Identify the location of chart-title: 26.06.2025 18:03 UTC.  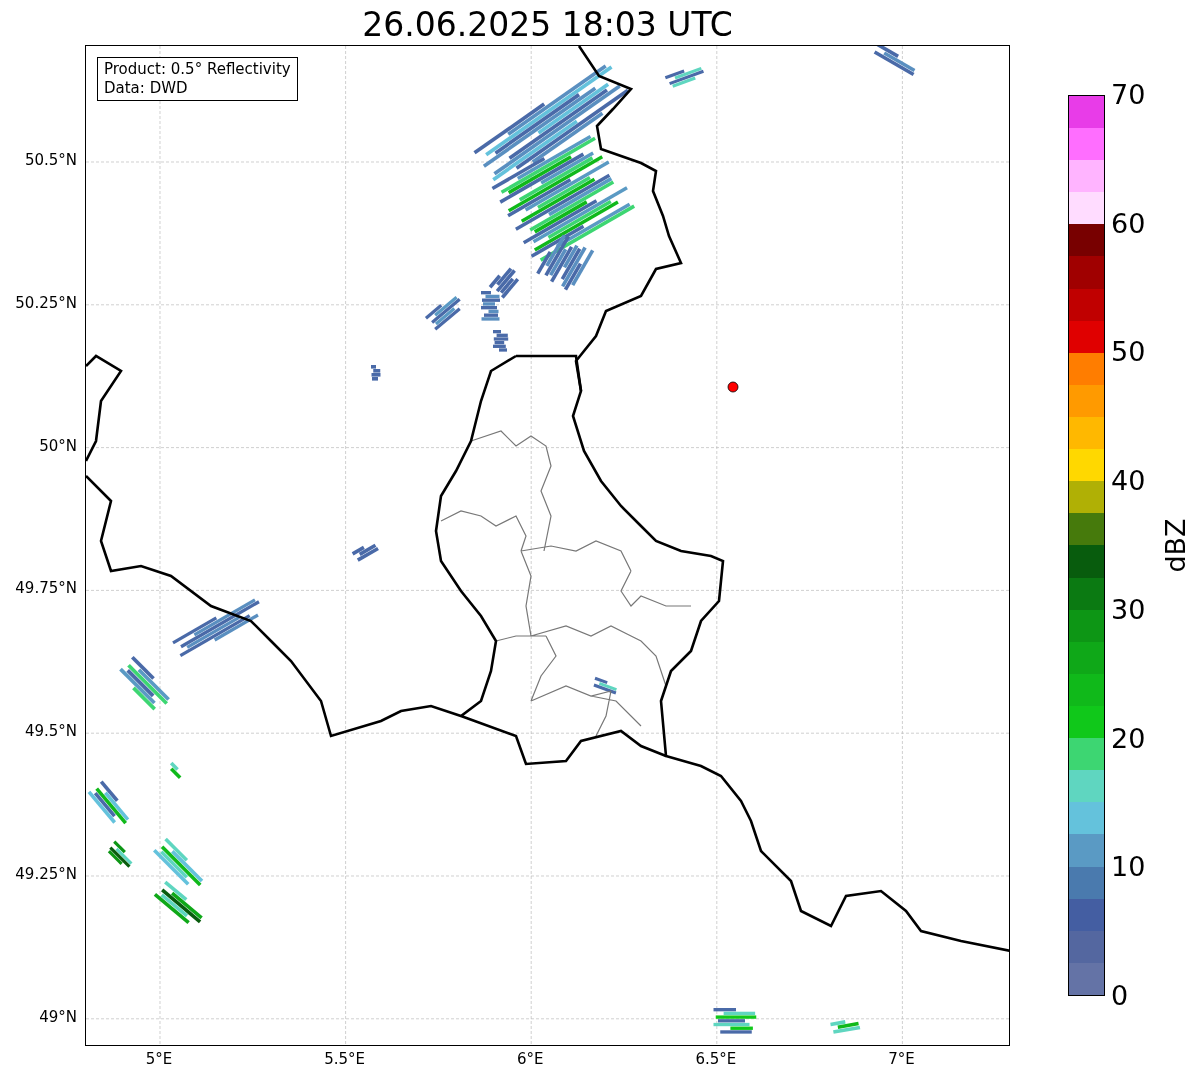
(547, 22).